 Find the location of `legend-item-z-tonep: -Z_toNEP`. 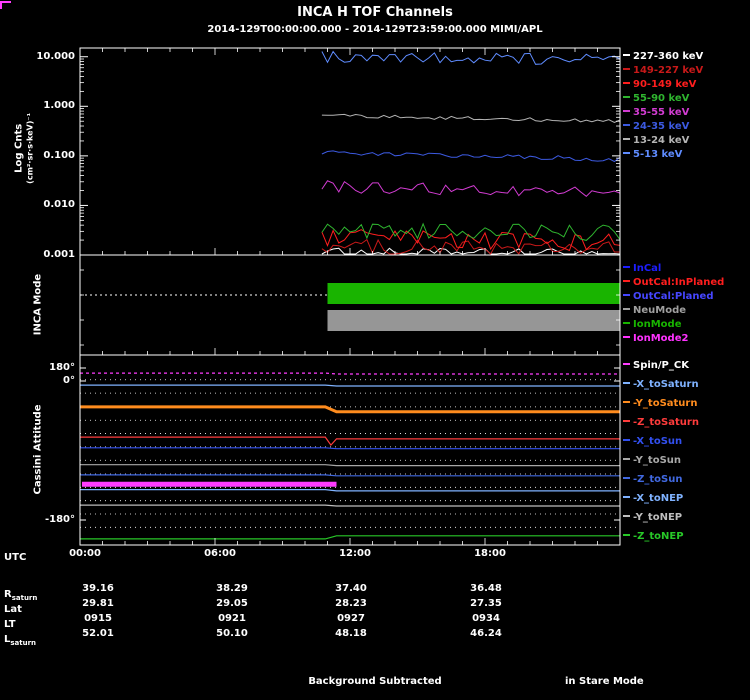

legend-item-z-tonep: -Z_toNEP is located at coordinates (653, 536).